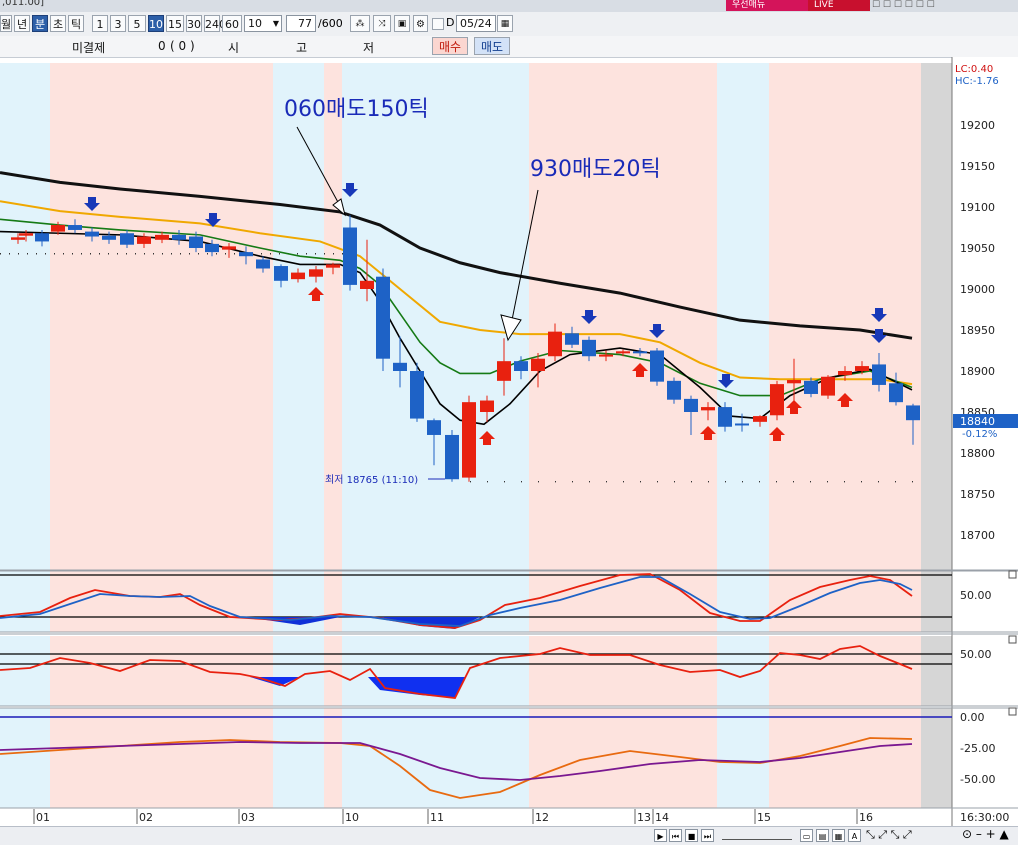 The width and height of the screenshot is (1018, 845). I want to click on current-change-label: -0.12%, so click(979, 434).